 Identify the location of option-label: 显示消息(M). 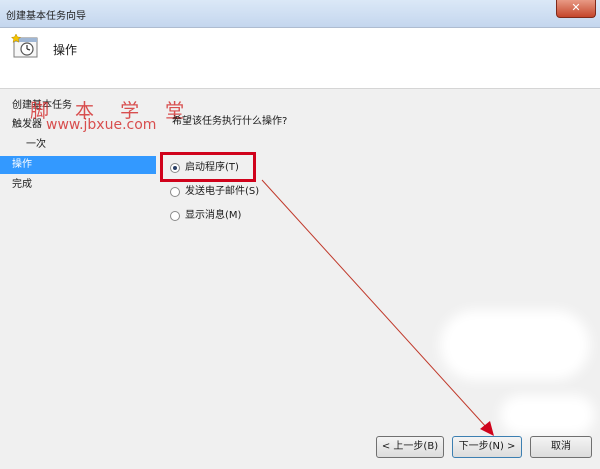
(213, 215).